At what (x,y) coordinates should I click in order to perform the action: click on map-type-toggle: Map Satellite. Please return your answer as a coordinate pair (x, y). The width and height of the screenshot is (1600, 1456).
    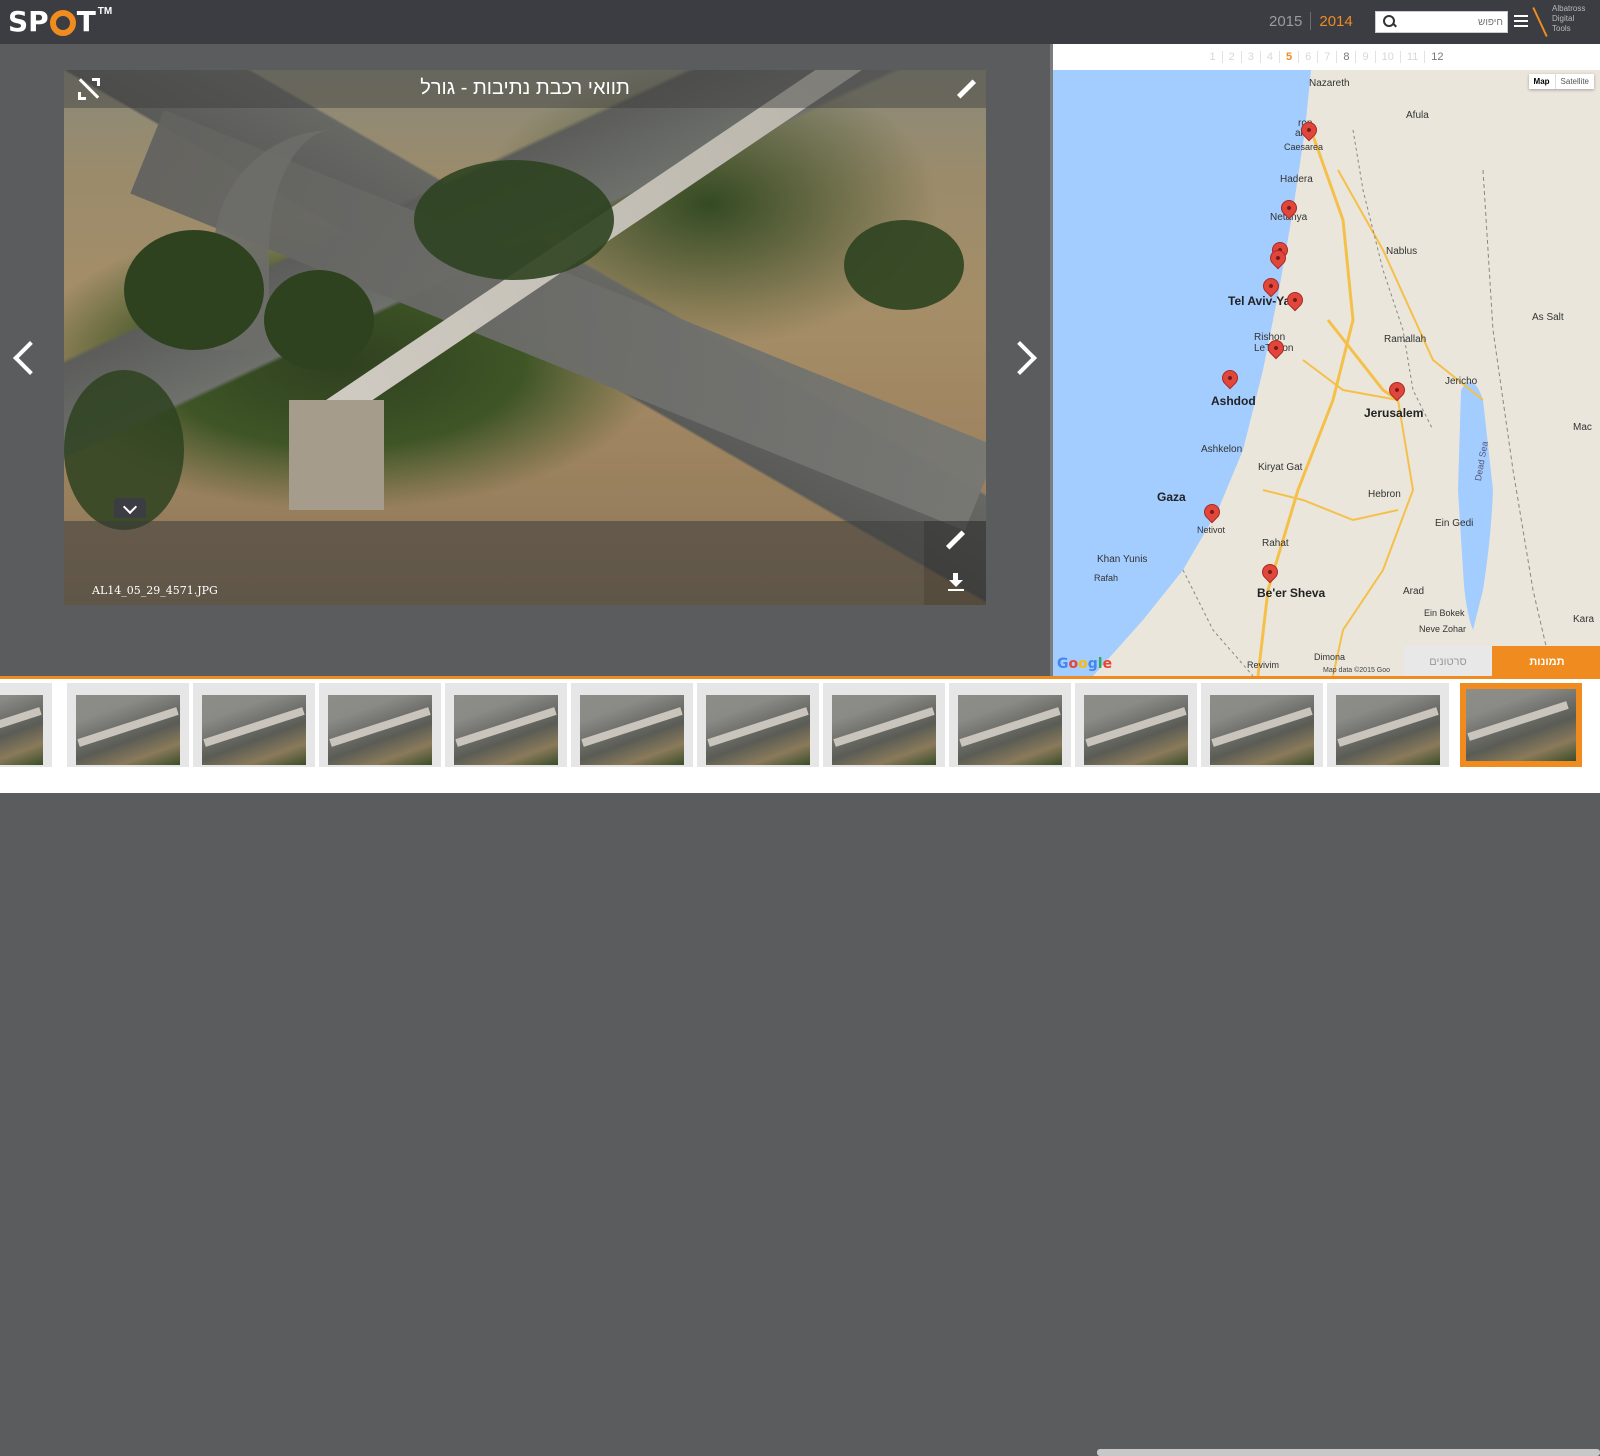
    Looking at the image, I should click on (1561, 81).